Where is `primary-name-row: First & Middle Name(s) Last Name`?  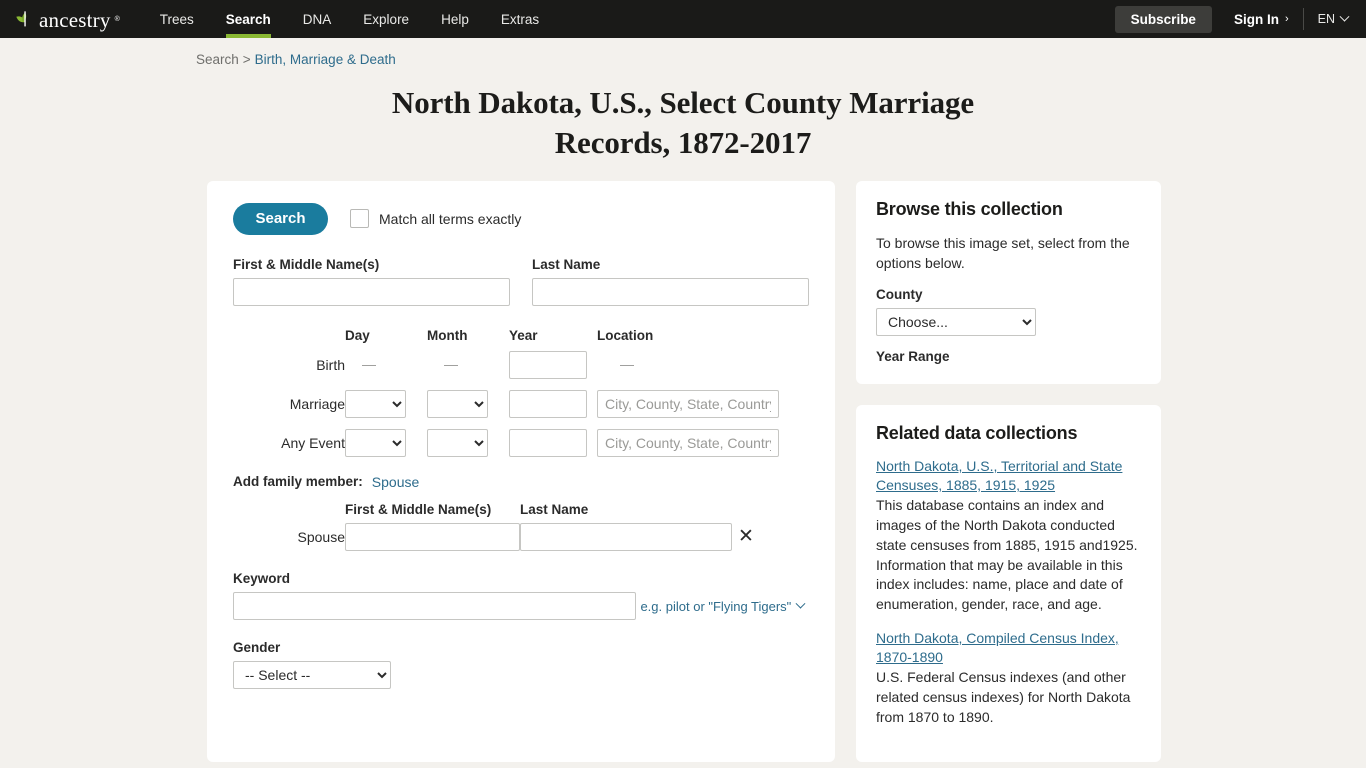 primary-name-row: First & Middle Name(s) Last Name is located at coordinates (521, 281).